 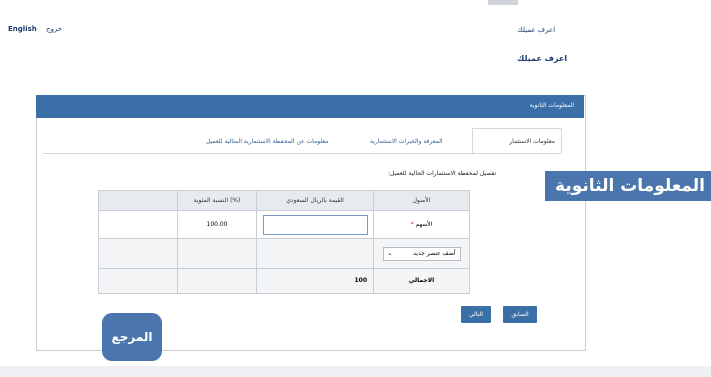 I want to click on previous-button: السابق, so click(x=520, y=314).